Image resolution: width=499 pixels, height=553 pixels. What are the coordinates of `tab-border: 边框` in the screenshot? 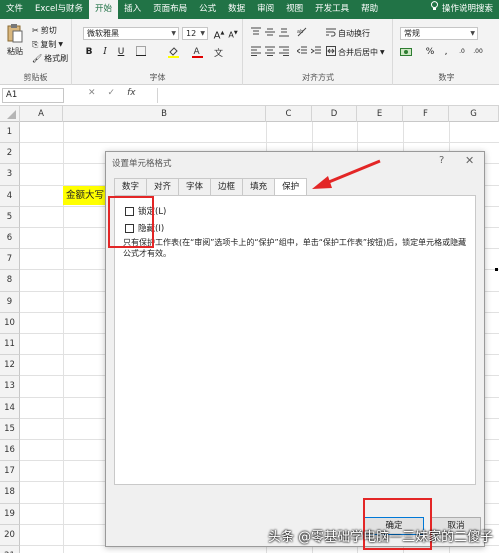 It's located at (227, 186).